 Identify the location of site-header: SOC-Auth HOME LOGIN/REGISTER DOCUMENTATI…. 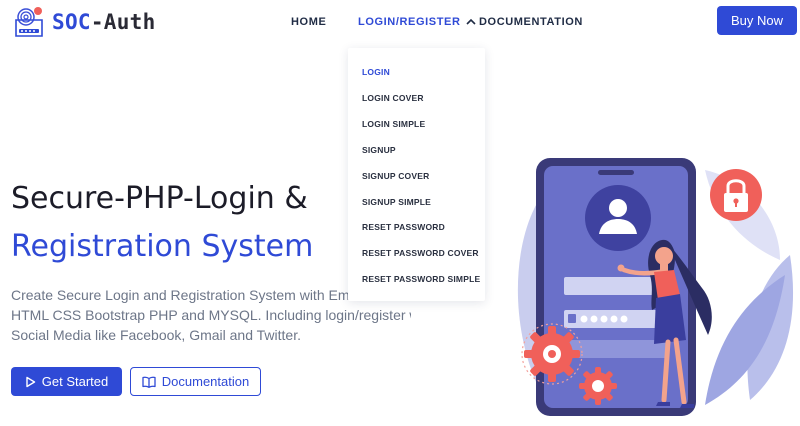
(400, 22).